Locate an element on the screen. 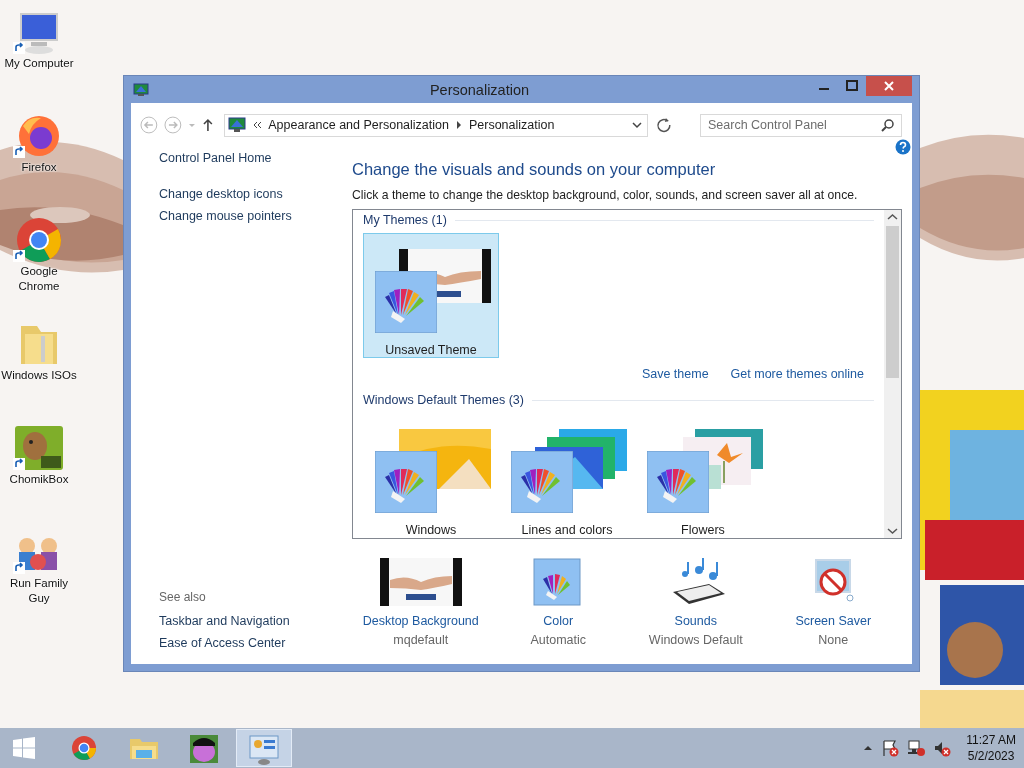  breadcrumb: Personalization is located at coordinates (511, 125).